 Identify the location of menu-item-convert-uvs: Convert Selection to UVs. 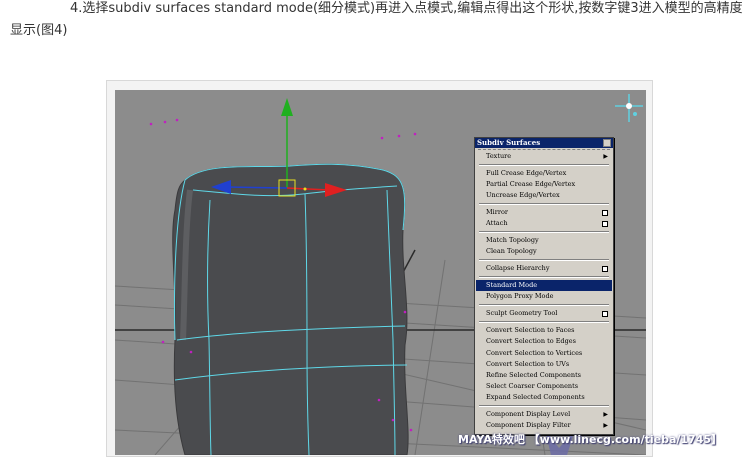
(544, 364).